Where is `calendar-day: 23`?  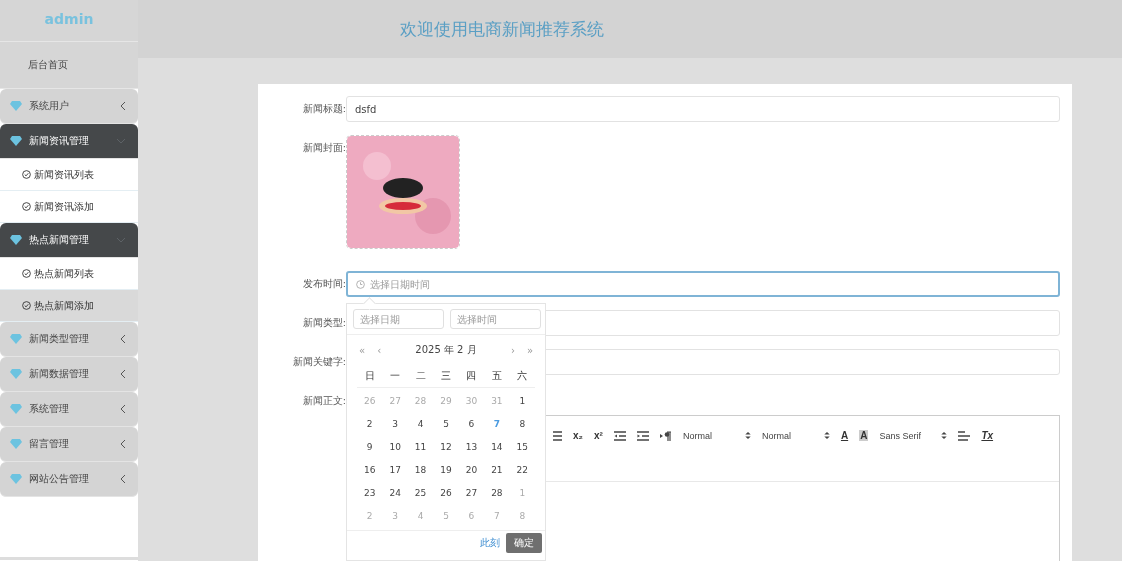 calendar-day: 23 is located at coordinates (370, 493).